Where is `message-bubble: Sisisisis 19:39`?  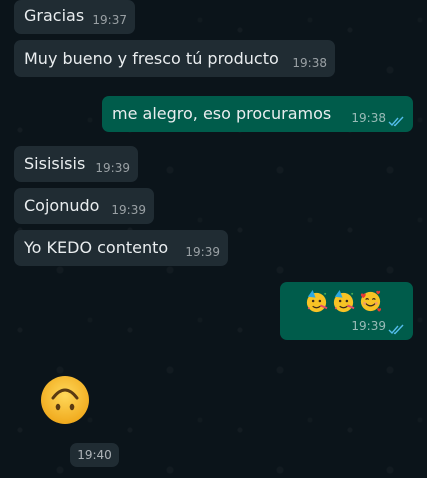 message-bubble: Sisisisis 19:39 is located at coordinates (76, 164).